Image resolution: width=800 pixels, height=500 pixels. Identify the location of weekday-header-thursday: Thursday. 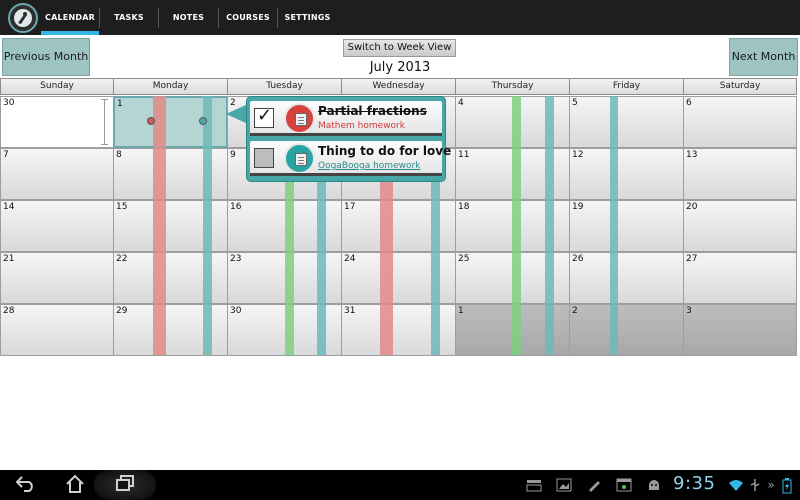
(512, 86).